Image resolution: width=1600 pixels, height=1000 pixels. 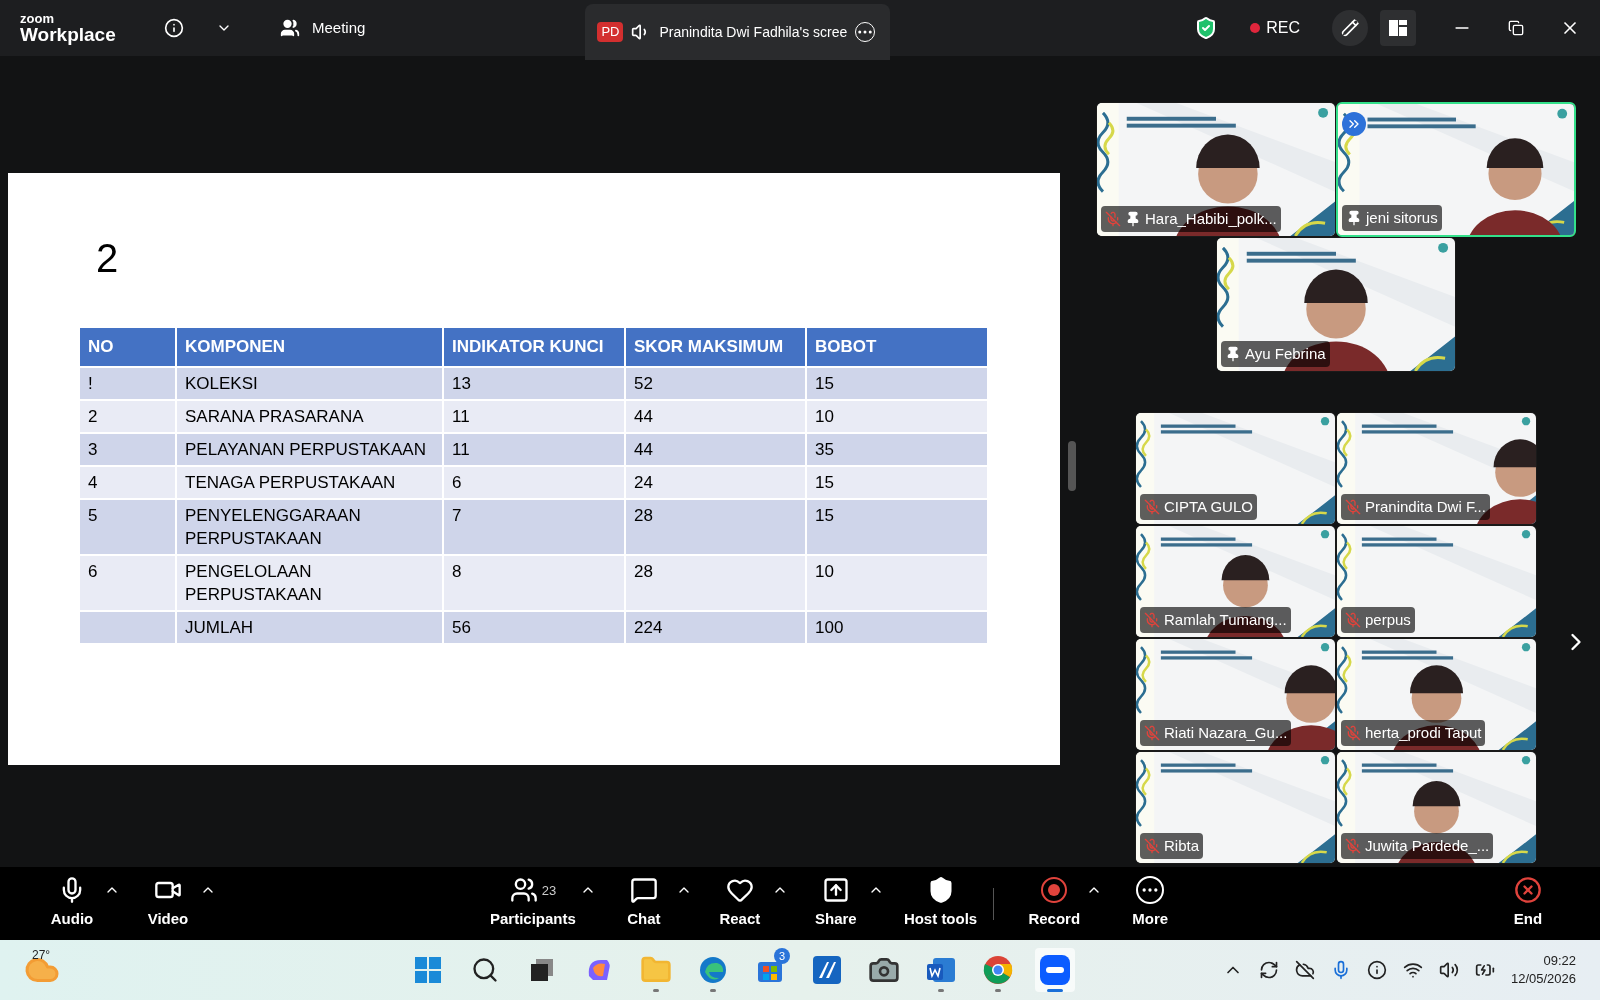 I want to click on cloud-off-icon, so click(x=1304, y=970).